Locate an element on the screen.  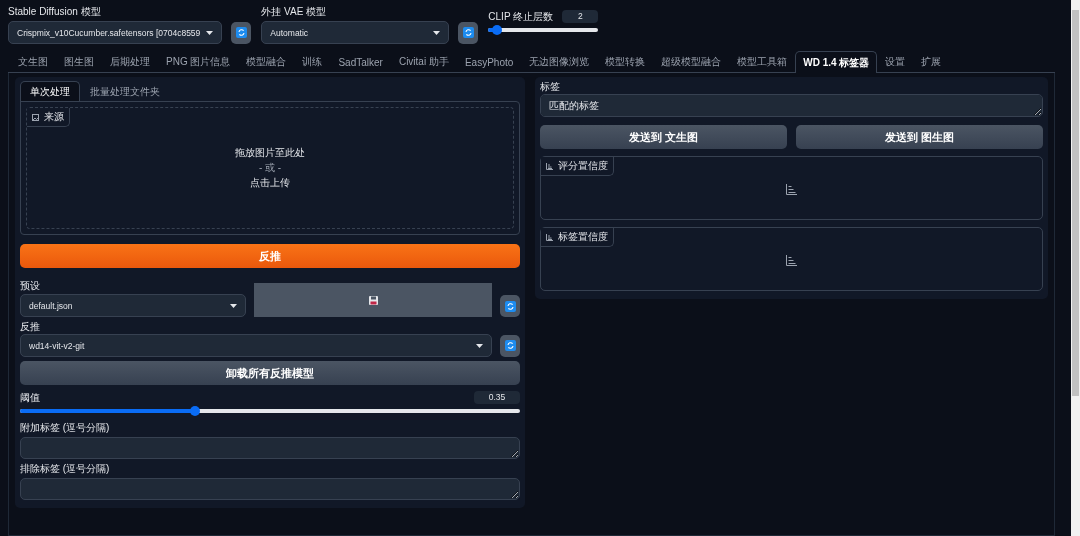
dropdown: wd14-vit-v2-git is located at coordinates (256, 345).